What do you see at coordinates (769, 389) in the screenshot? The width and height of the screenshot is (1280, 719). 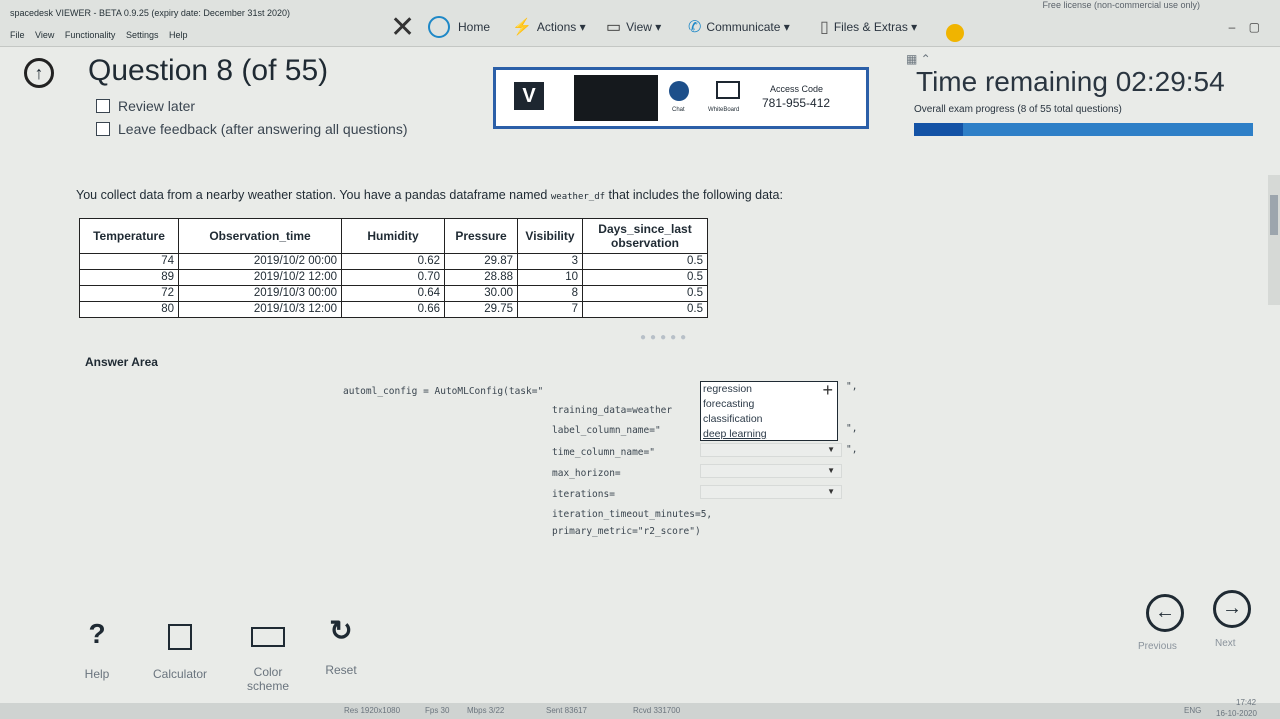 I see `dropdown-option-regression: regression` at bounding box center [769, 389].